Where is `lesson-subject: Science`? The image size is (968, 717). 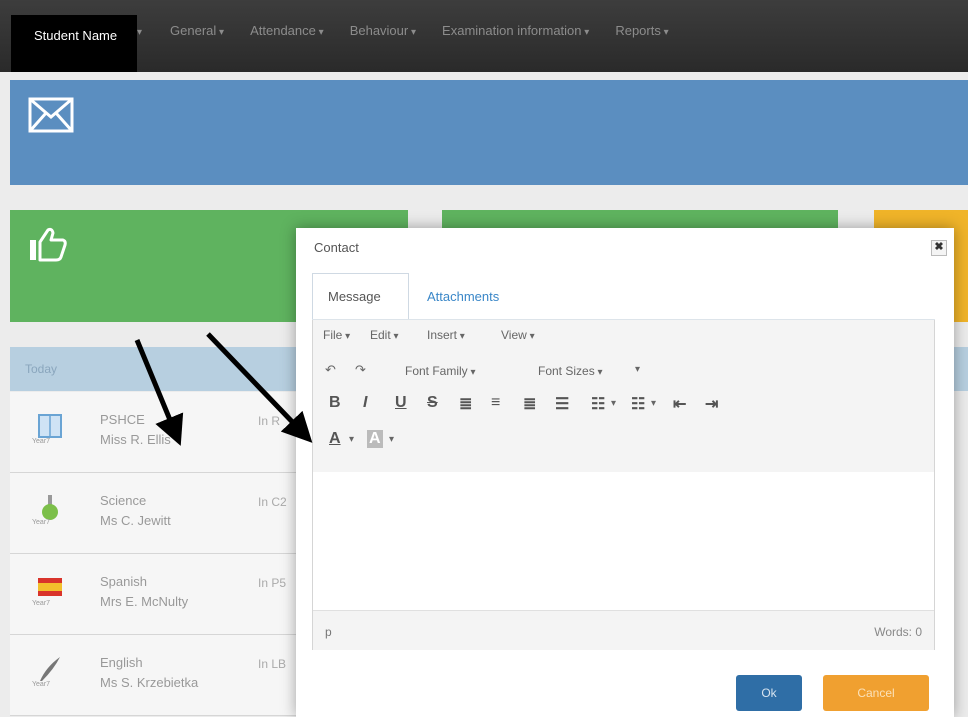
lesson-subject: Science is located at coordinates (123, 500).